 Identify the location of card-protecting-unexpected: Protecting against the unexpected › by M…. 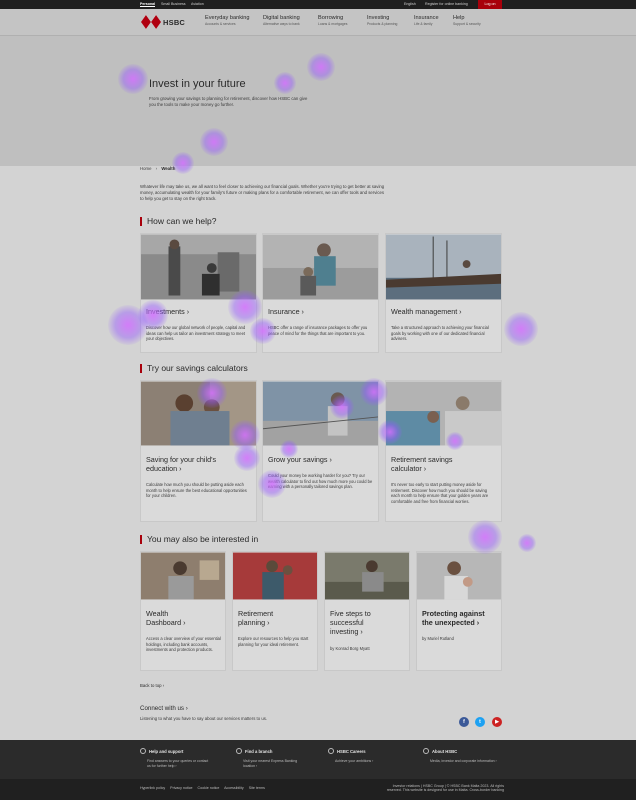
(459, 611).